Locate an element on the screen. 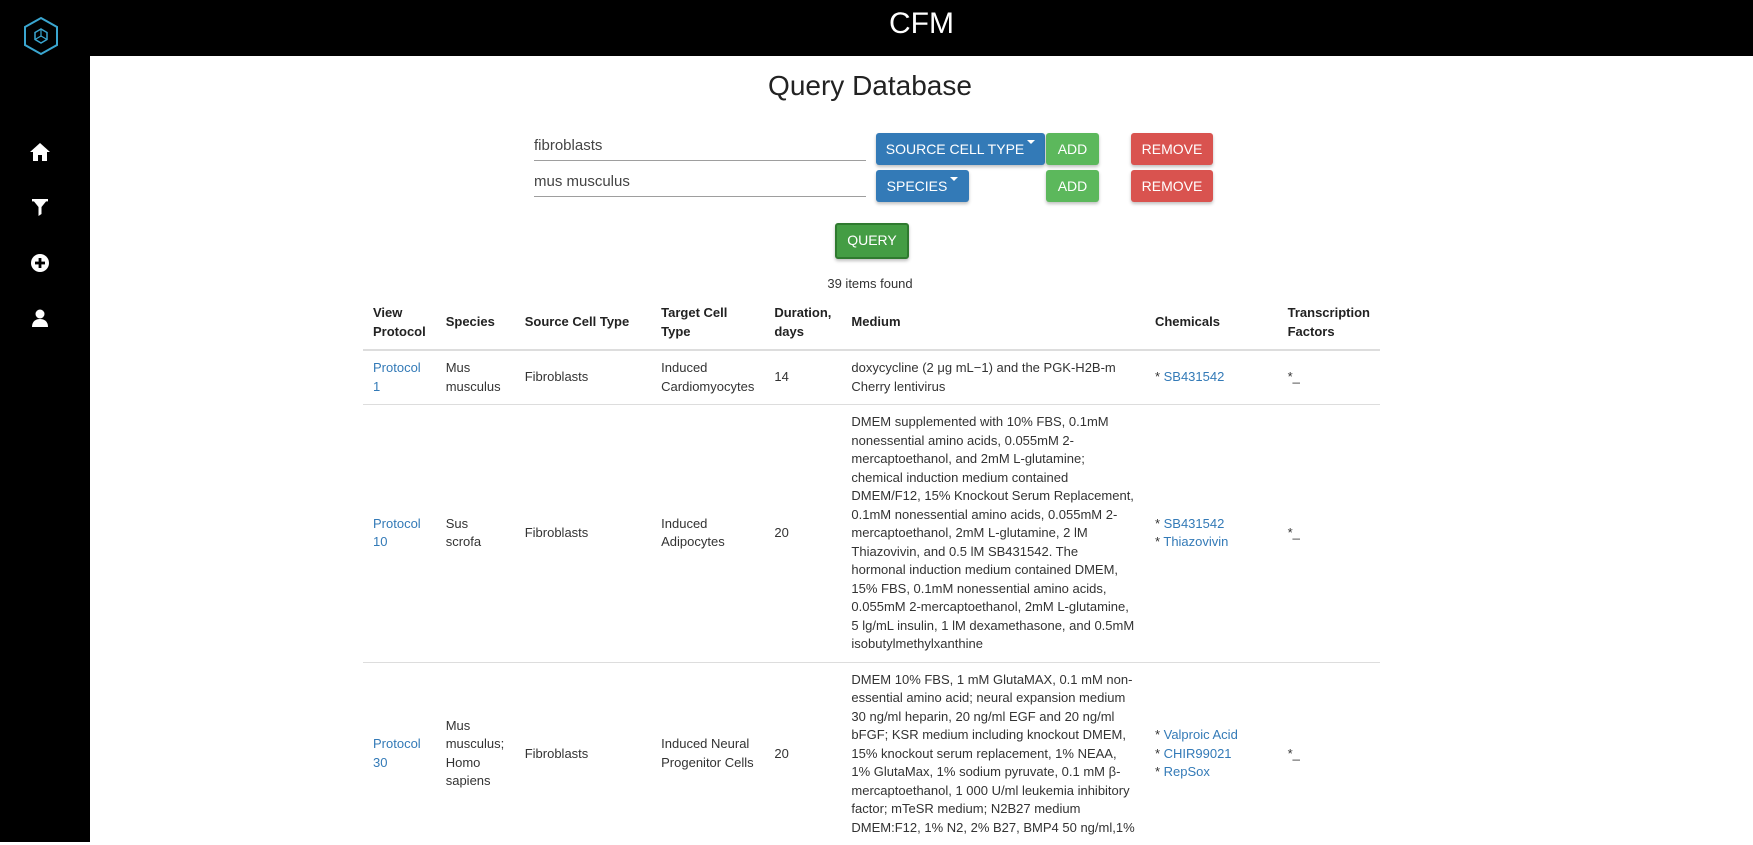 The width and height of the screenshot is (1753, 845). column-header-target: Target Cell Type is located at coordinates (708, 323).